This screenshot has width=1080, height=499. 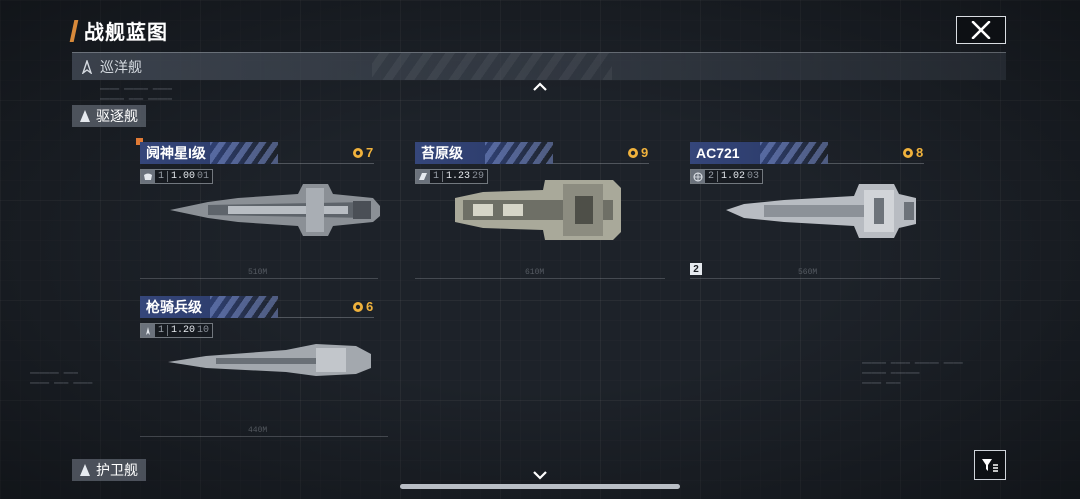 What do you see at coordinates (698, 176) in the screenshot?
I see `globe-stat-icon` at bounding box center [698, 176].